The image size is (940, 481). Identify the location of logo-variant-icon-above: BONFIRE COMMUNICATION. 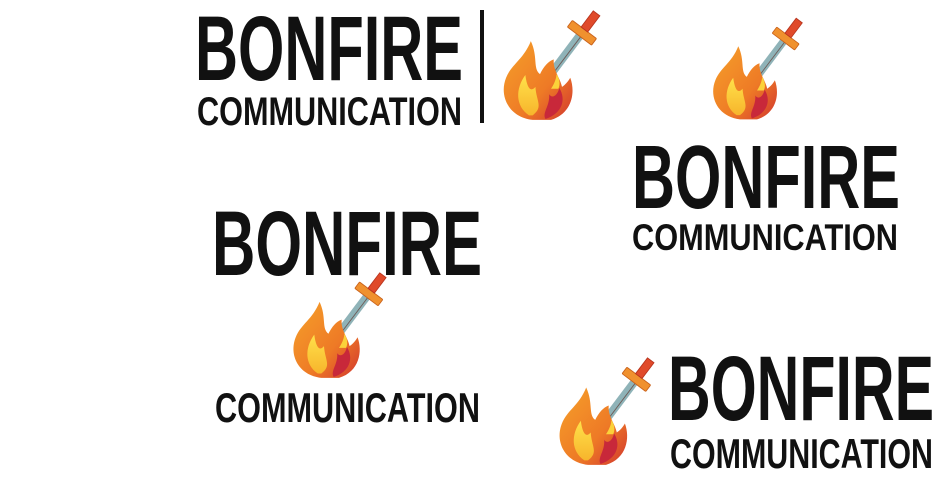
(766, 134).